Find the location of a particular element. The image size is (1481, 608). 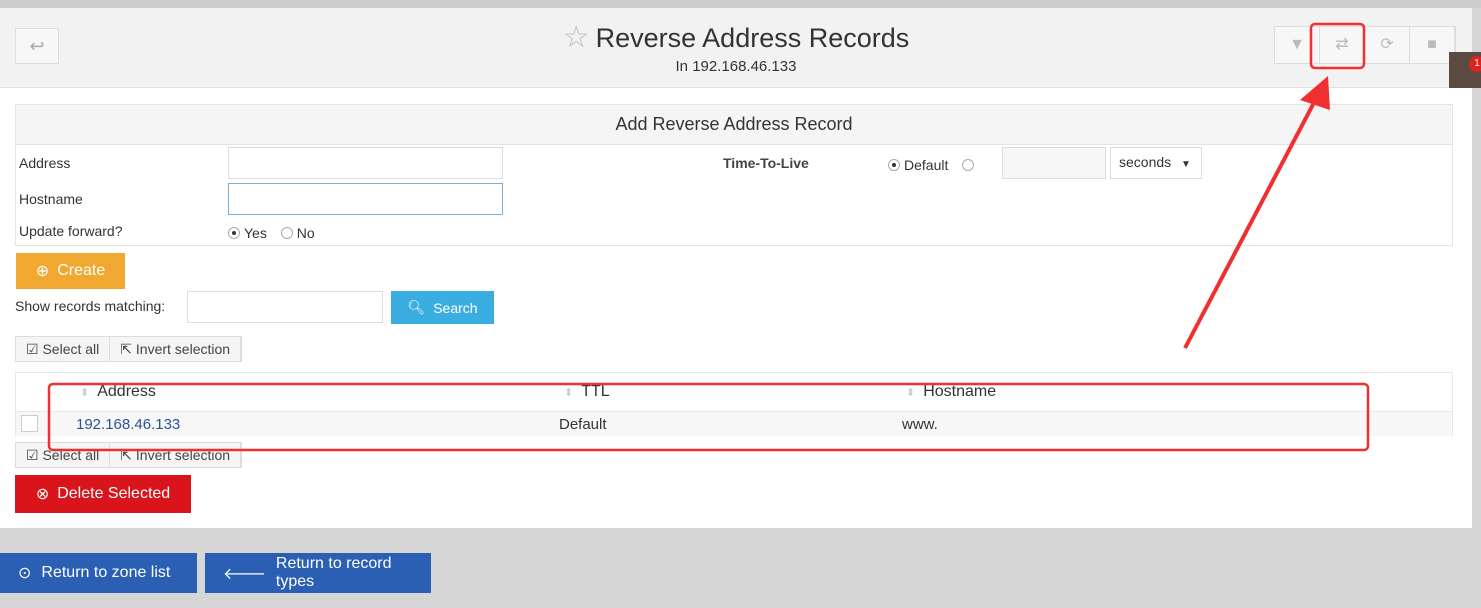

row-ttl: Default is located at coordinates (583, 424).